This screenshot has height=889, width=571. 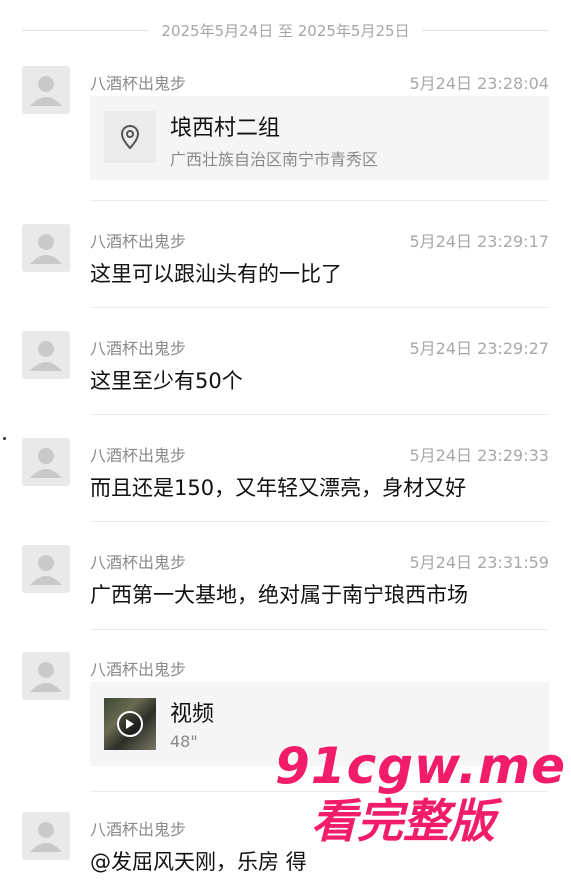 What do you see at coordinates (166, 380) in the screenshot?
I see `message-text: 这里至少有50个` at bounding box center [166, 380].